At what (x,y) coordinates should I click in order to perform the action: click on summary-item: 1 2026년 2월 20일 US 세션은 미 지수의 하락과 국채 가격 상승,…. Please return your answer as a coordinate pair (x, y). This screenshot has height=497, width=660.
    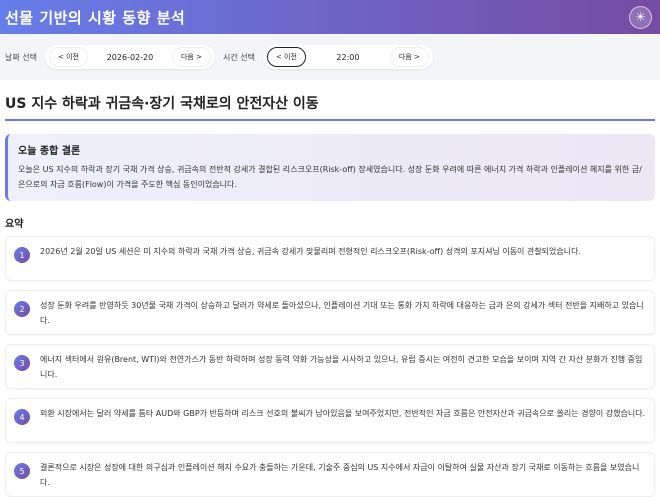
    Looking at the image, I should click on (330, 258).